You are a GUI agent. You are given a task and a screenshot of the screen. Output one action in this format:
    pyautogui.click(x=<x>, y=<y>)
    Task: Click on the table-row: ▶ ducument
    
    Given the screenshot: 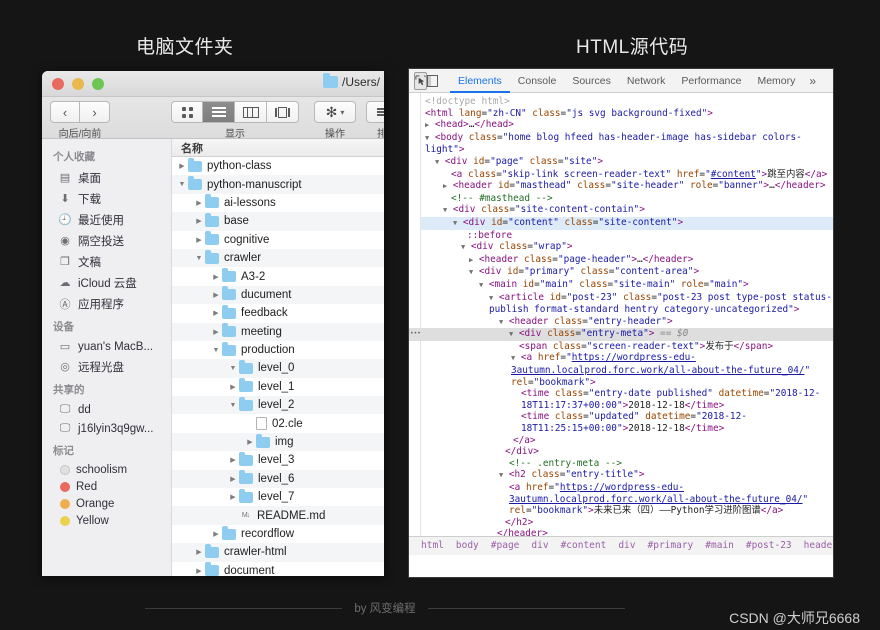 What is the action you would take?
    pyautogui.click(x=278, y=295)
    